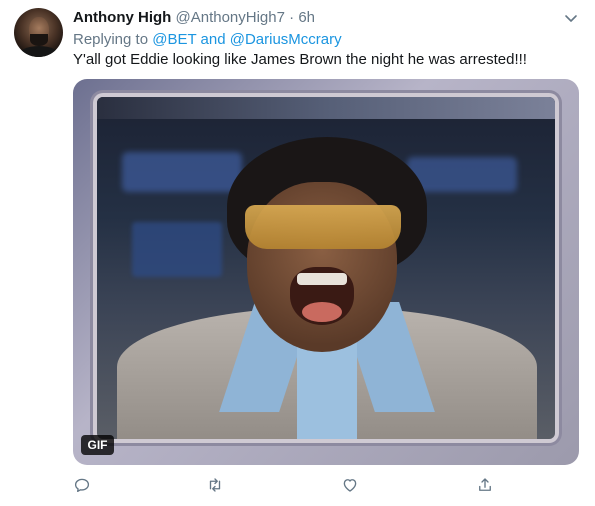 The image size is (595, 506). Describe the element at coordinates (38, 32) in the screenshot. I see `avatar` at that location.